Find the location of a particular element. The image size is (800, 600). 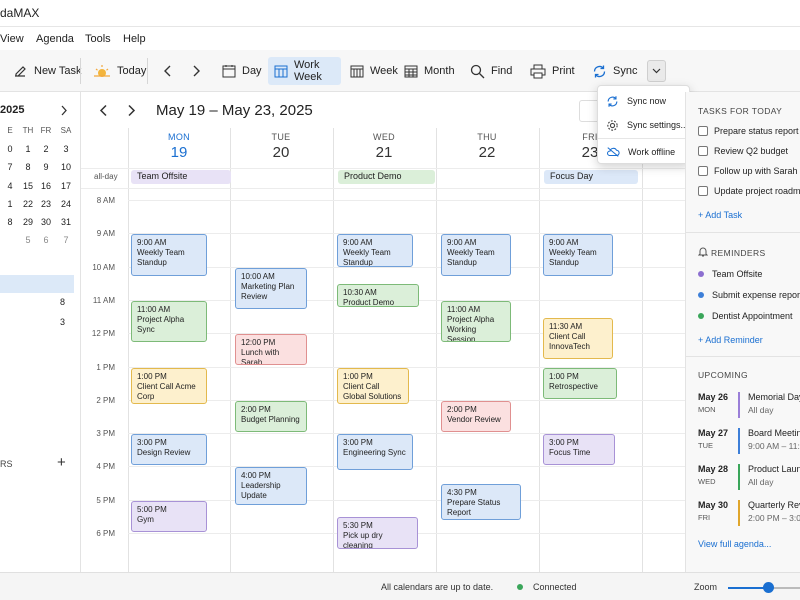

calendar-event: 10:30 AMProduct Demo Prep is located at coordinates (378, 296).